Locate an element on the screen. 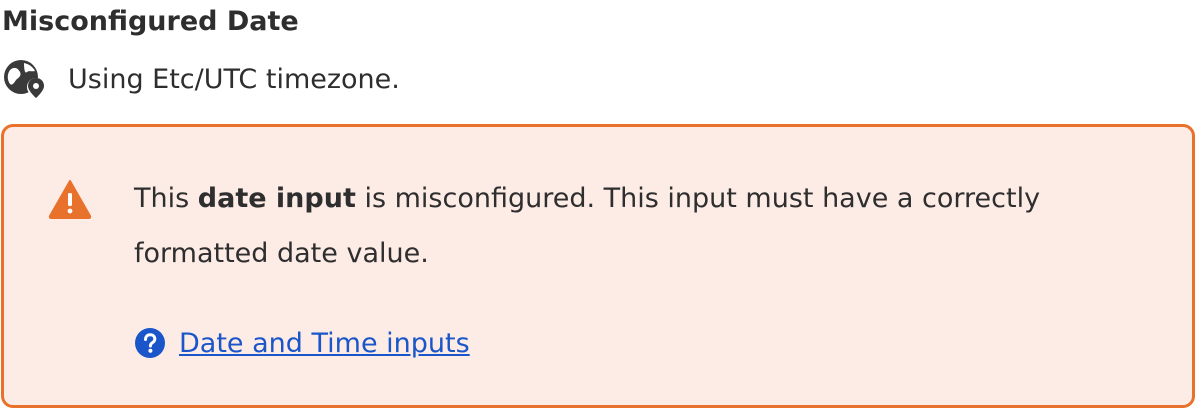 Image resolution: width=1200 pixels, height=412 pixels. timezone-info: Using Etc/UTC timezone. is located at coordinates (201, 79).